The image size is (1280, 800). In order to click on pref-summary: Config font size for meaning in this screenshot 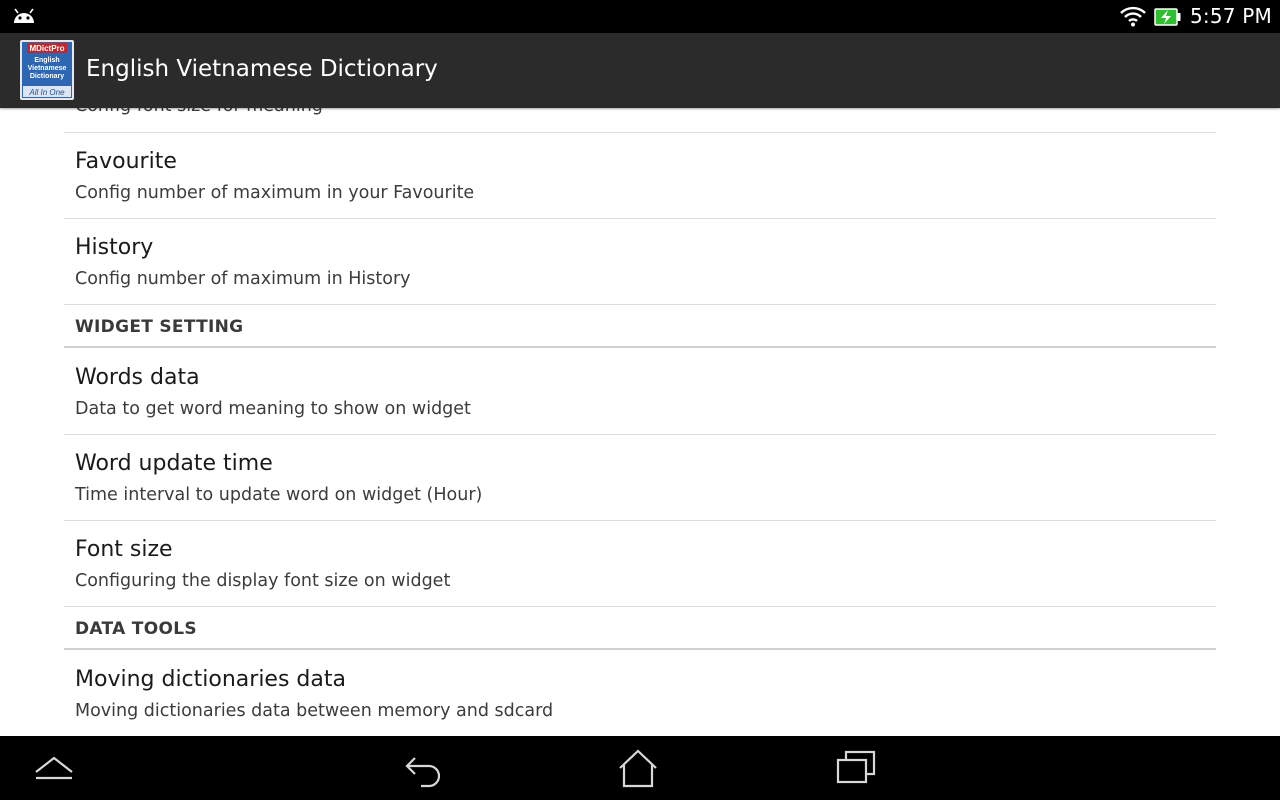, I will do `click(199, 112)`.